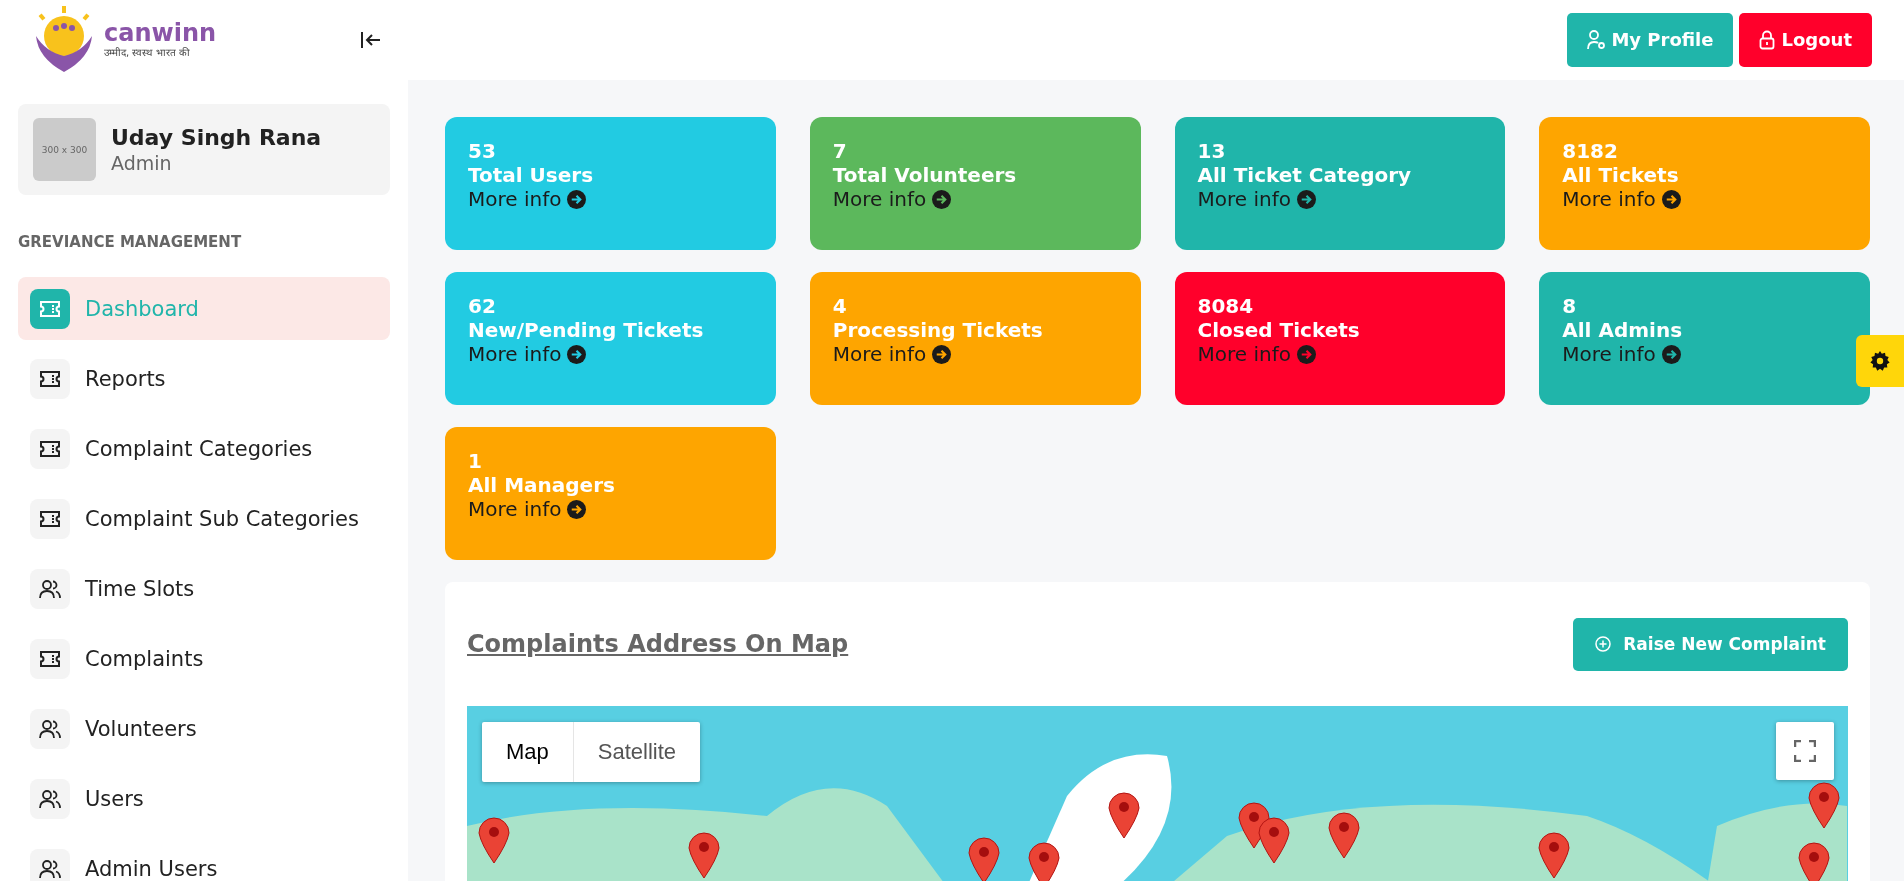  Describe the element at coordinates (204, 728) in the screenshot. I see `sidebar-item: Volunteers` at that location.